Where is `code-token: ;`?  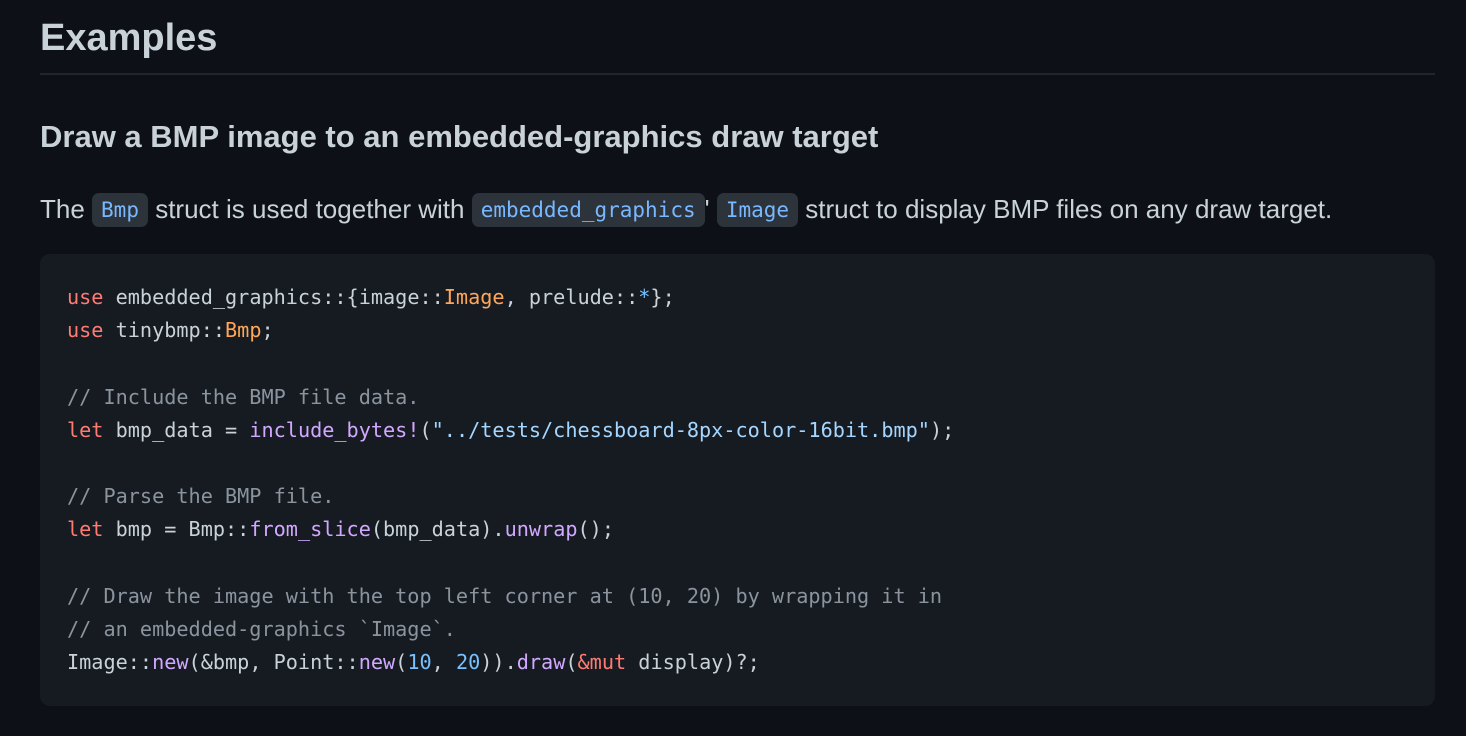 code-token: ; is located at coordinates (267, 330).